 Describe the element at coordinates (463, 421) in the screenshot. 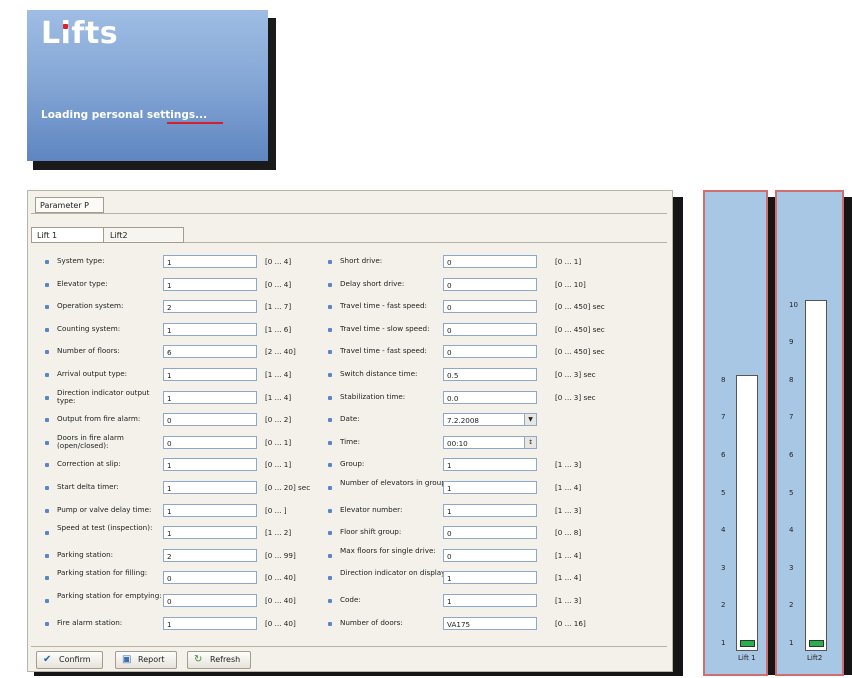

I see `parameter-value: 7.2.2008` at that location.